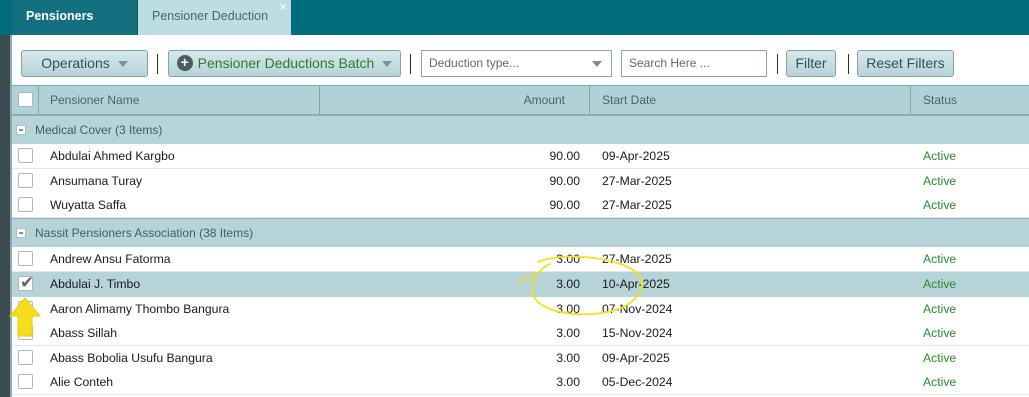 The image size is (1029, 397). I want to click on filter-button: Filter, so click(811, 63).